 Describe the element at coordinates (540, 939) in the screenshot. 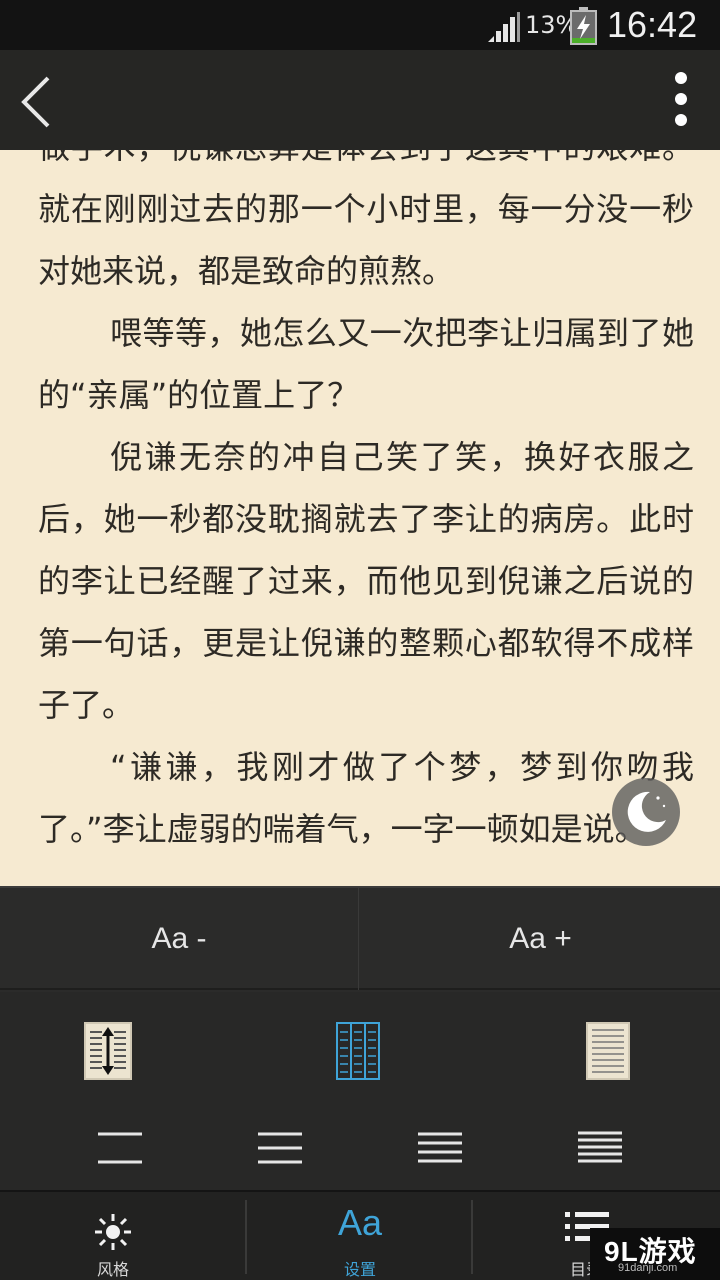

I see `font-increase-button: Aa +` at that location.